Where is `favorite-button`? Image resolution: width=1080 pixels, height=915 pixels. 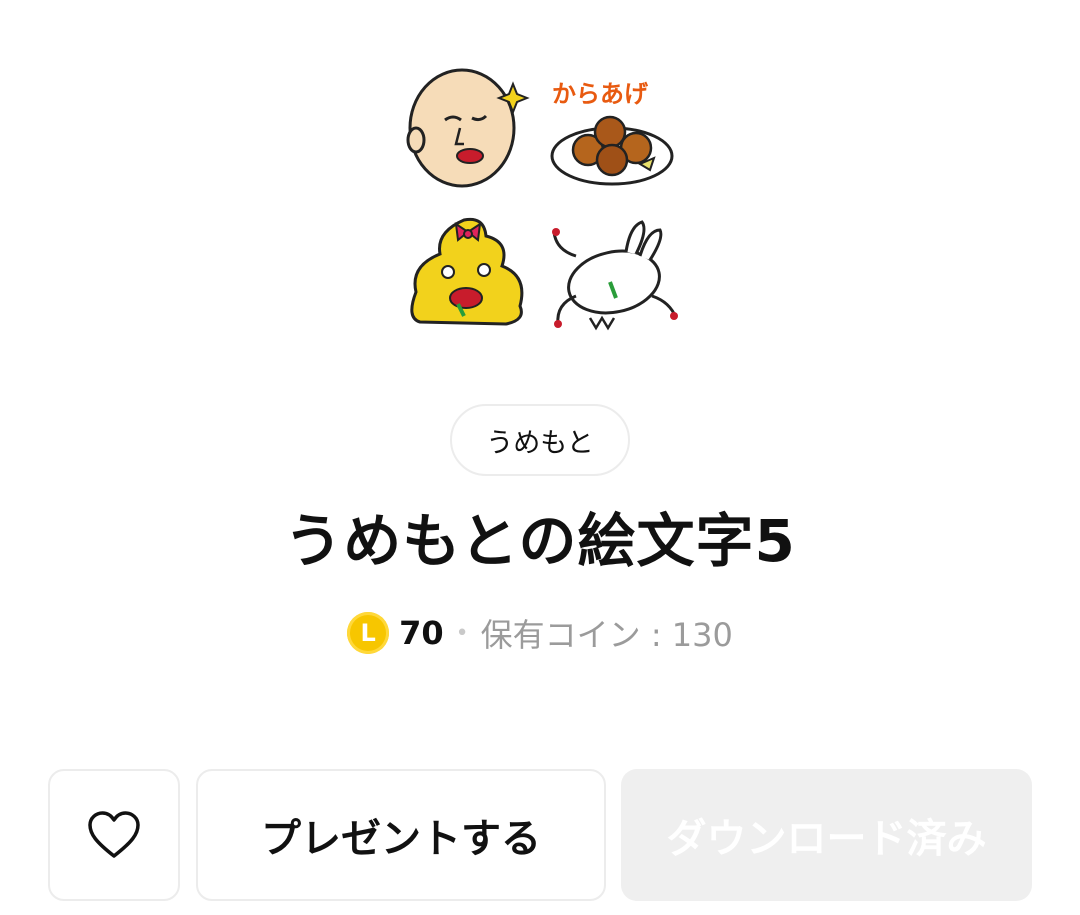
favorite-button is located at coordinates (114, 835).